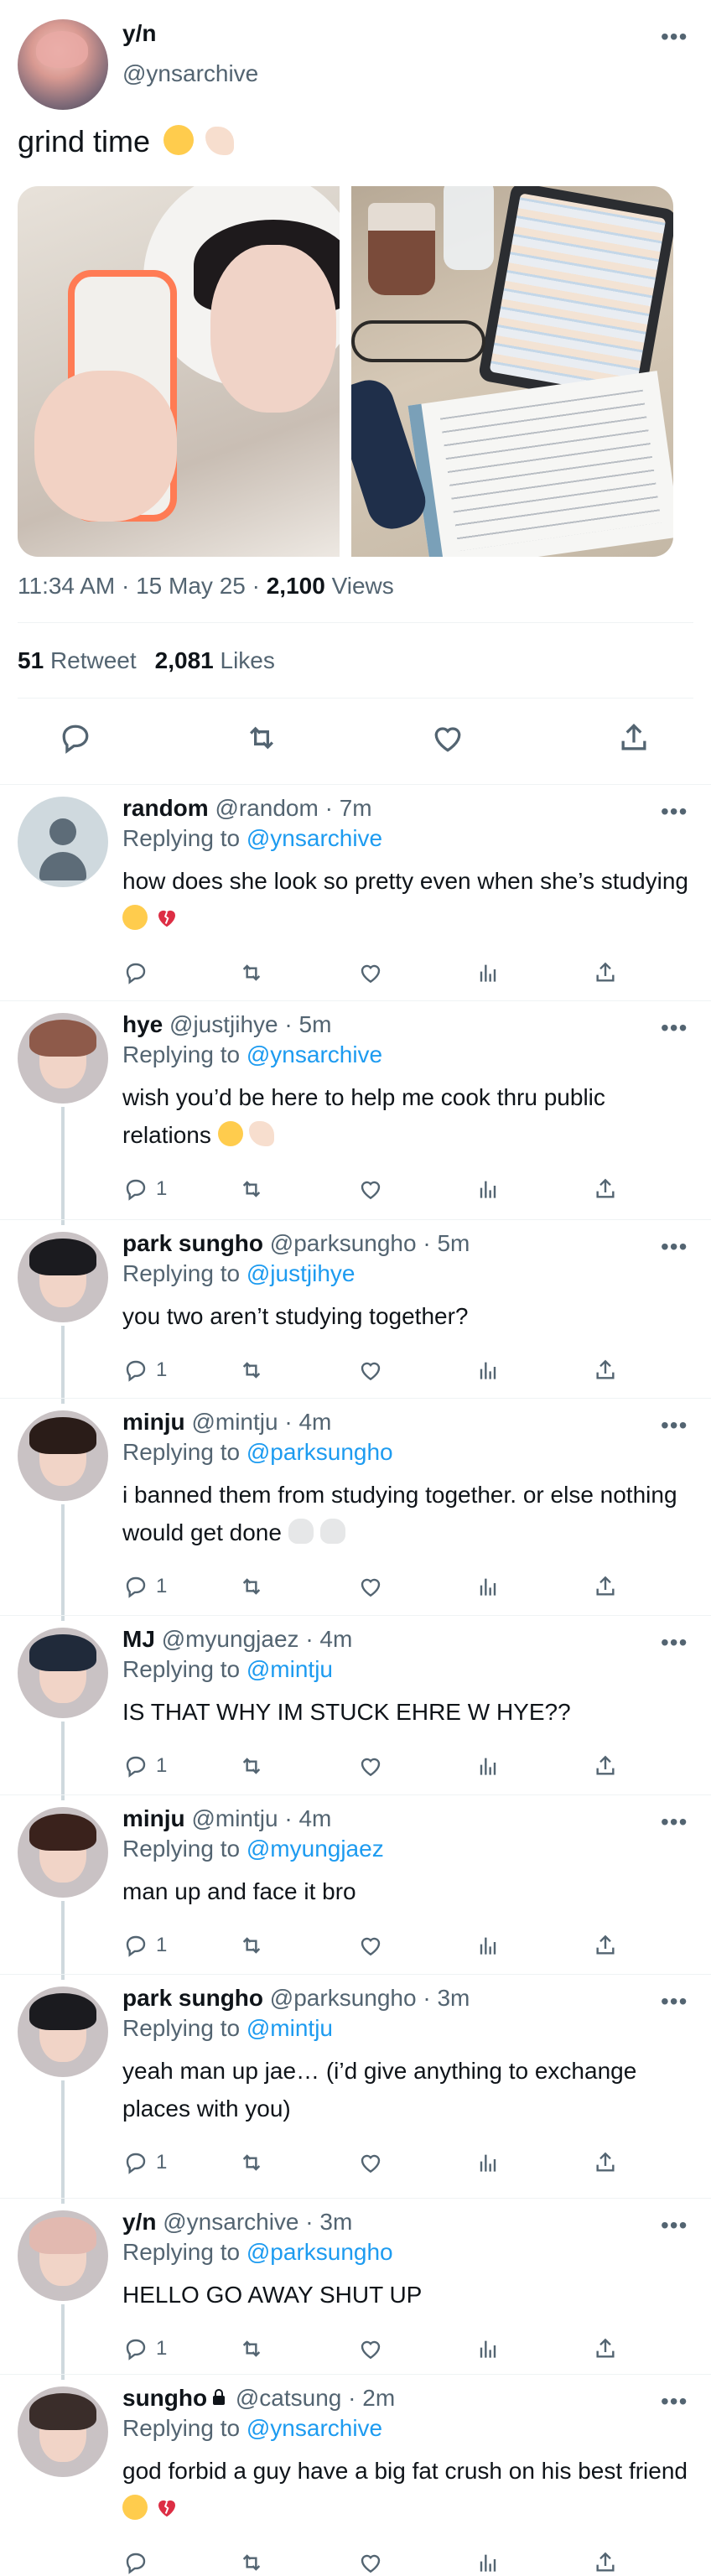 This screenshot has height=2576, width=711. I want to click on retweet-label: Retweet, so click(93, 660).